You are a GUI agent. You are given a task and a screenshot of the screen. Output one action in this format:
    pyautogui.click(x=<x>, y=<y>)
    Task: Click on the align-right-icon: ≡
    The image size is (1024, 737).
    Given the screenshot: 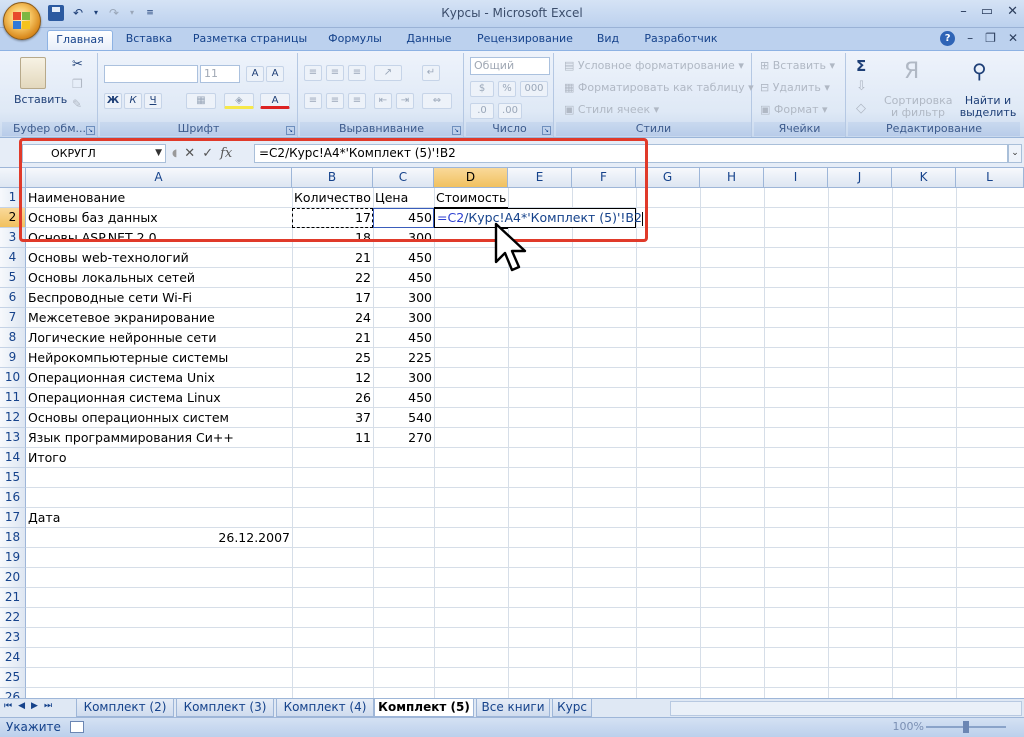 What is the action you would take?
    pyautogui.click(x=357, y=101)
    